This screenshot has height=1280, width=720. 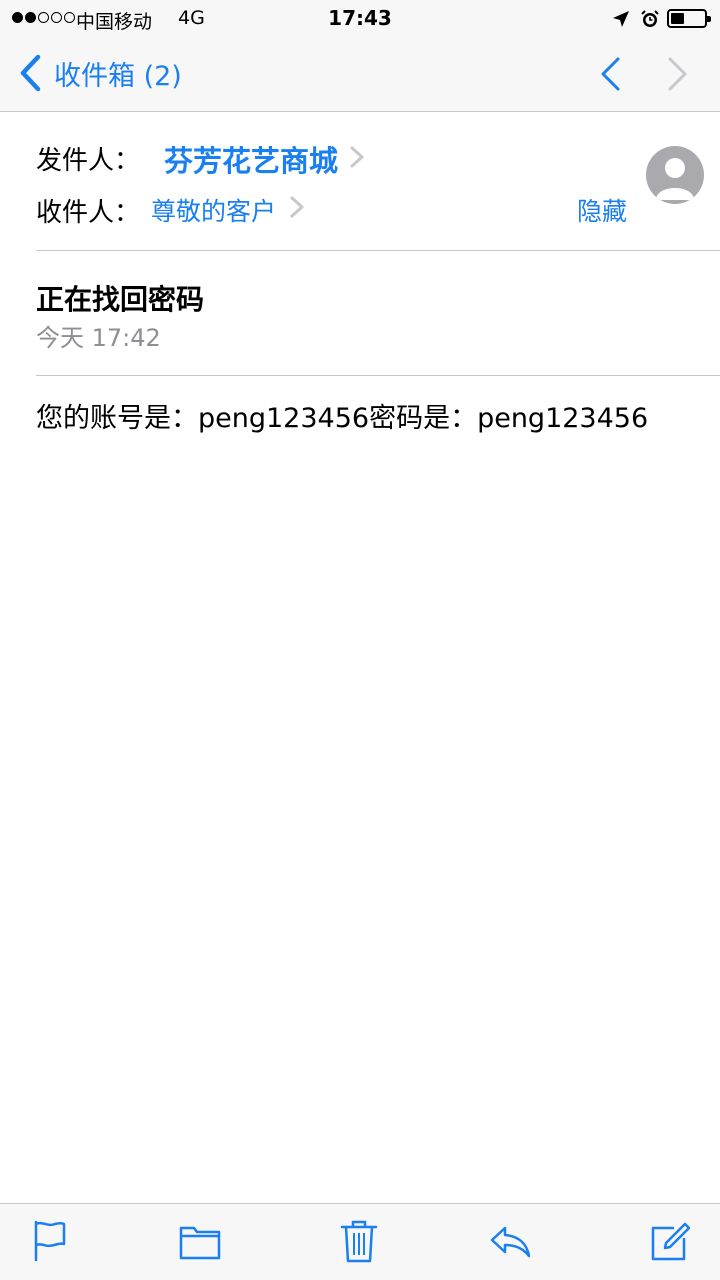 I want to click on back-to-inbox-button: 收件箱 (2), so click(x=100, y=73).